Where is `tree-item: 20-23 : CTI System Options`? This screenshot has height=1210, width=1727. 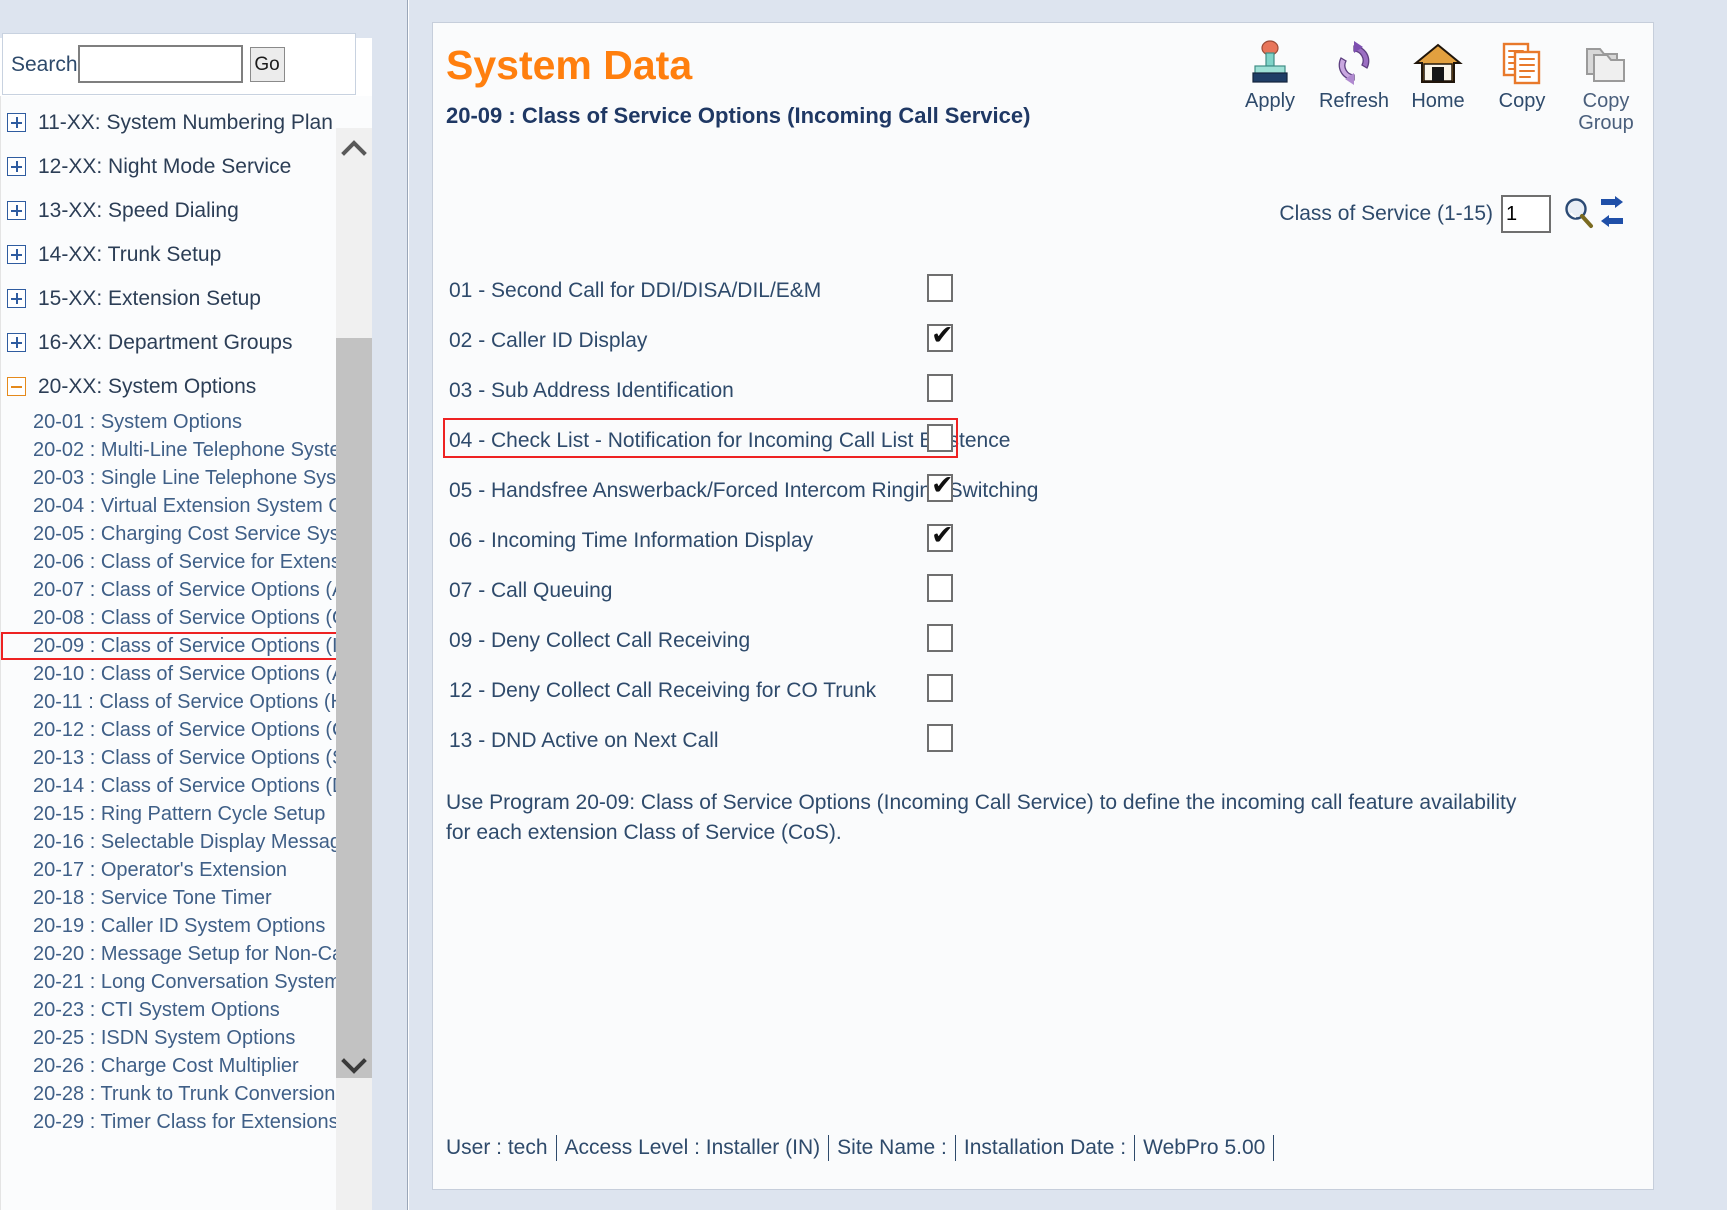
tree-item: 20-23 : CTI System Options is located at coordinates (186, 1010).